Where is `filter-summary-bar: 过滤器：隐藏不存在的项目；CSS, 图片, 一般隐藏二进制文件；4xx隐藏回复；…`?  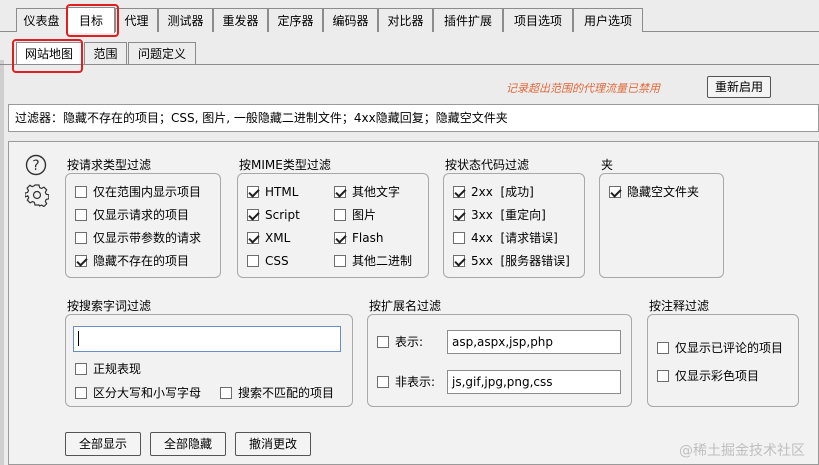
filter-summary-bar: 过滤器：隐藏不存在的项目；CSS, 图片, 一般隐藏二进制文件；4xx隐藏回复；… is located at coordinates (413, 118).